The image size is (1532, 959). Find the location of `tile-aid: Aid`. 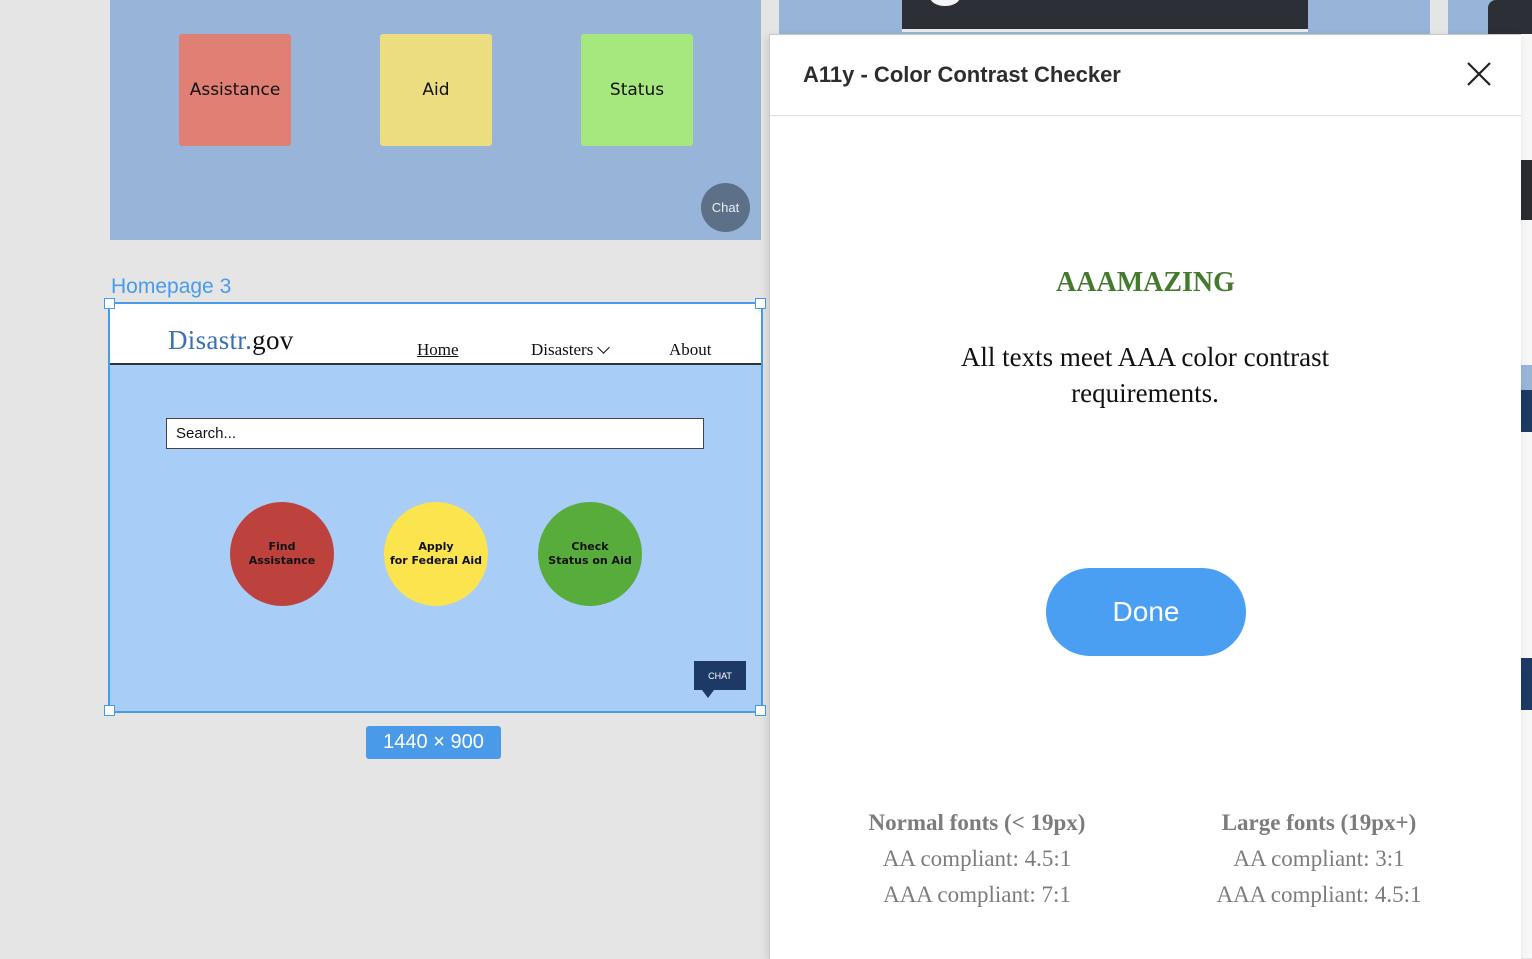

tile-aid: Aid is located at coordinates (436, 90).